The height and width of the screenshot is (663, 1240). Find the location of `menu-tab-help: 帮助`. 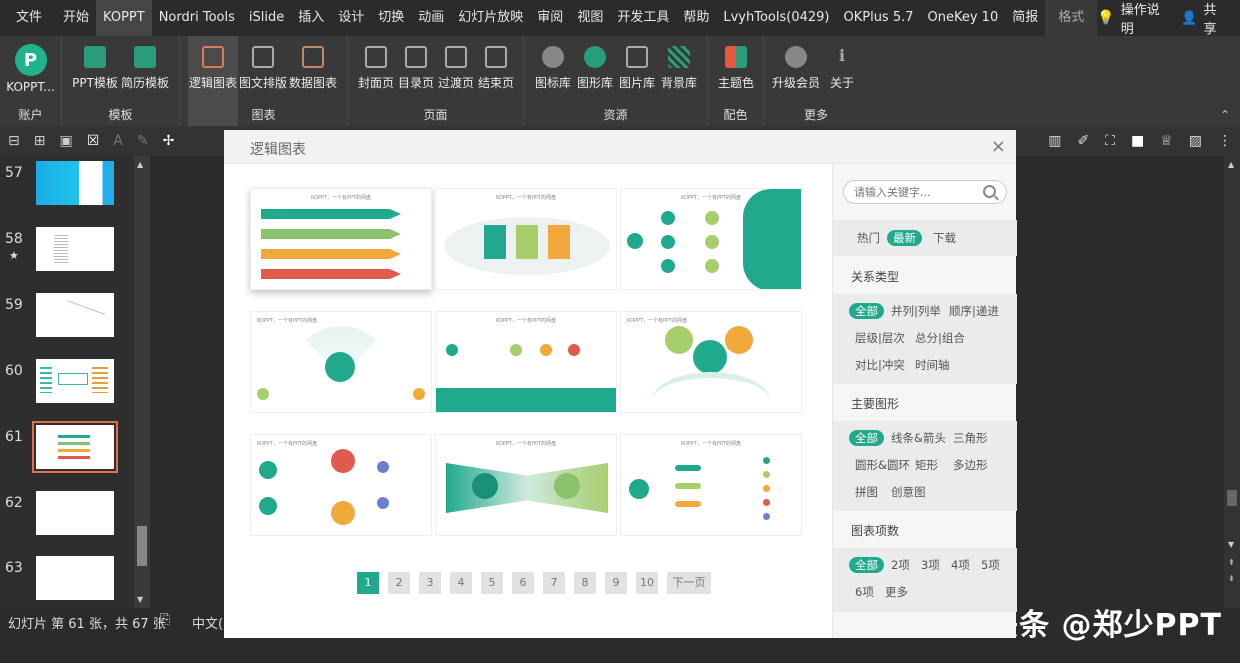

menu-tab-help: 帮助 is located at coordinates (696, 18).